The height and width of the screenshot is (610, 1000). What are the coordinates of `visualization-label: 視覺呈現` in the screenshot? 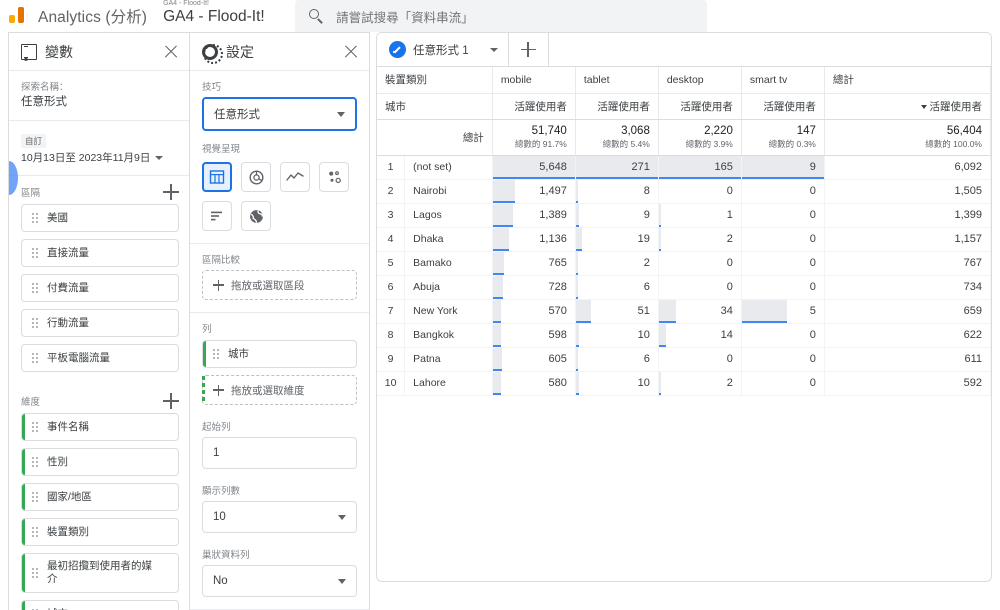 It's located at (221, 149).